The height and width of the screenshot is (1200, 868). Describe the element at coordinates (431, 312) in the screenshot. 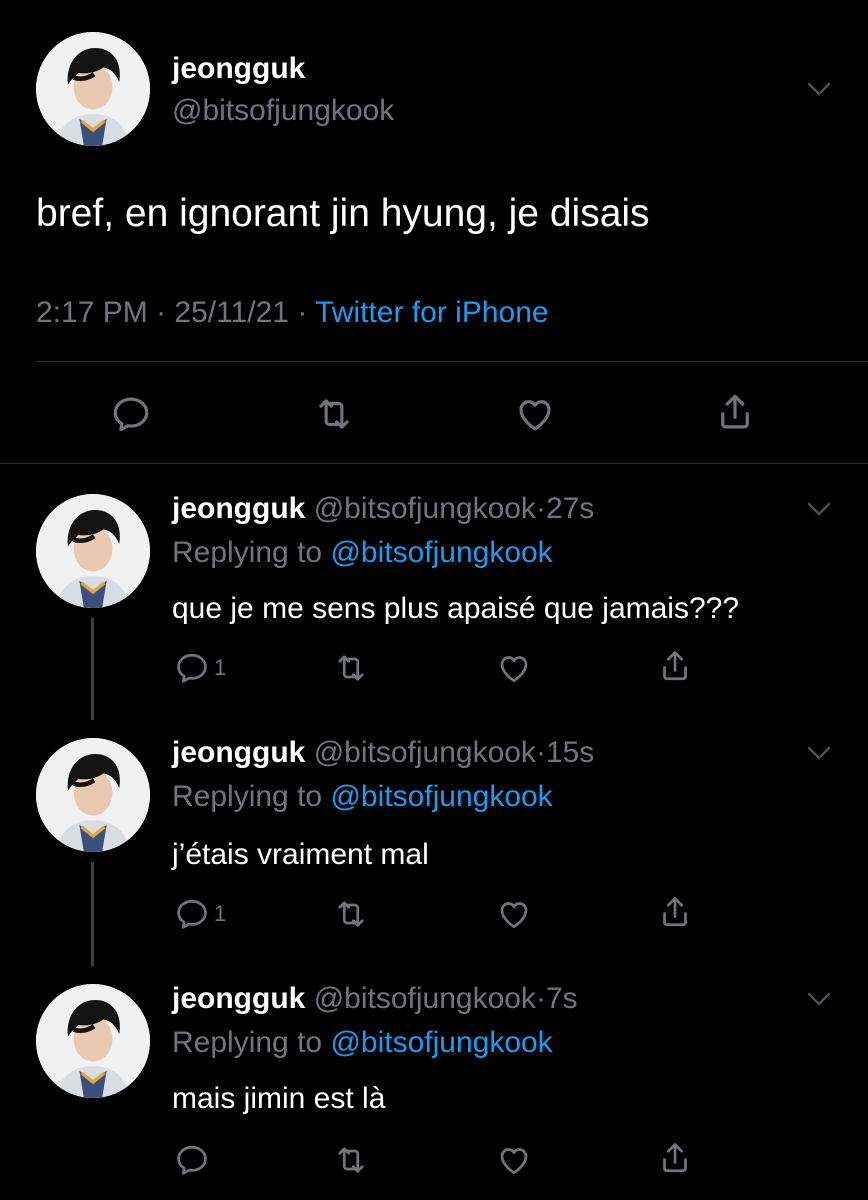

I see `tweet-source-link: Twitter for iPhone` at that location.